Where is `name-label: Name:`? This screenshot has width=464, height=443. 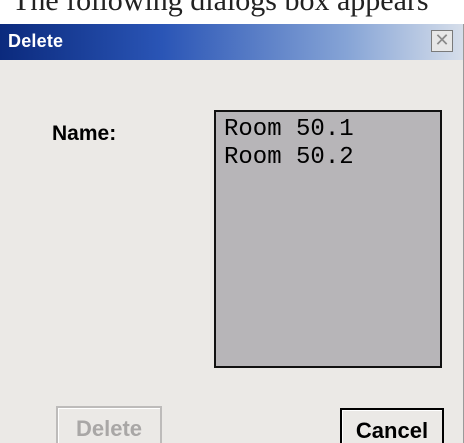
name-label: Name: is located at coordinates (84, 133).